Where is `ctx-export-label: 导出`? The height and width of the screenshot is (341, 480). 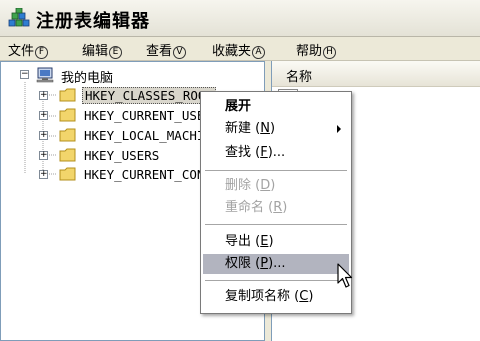
ctx-export-label: 导出 is located at coordinates (238, 241).